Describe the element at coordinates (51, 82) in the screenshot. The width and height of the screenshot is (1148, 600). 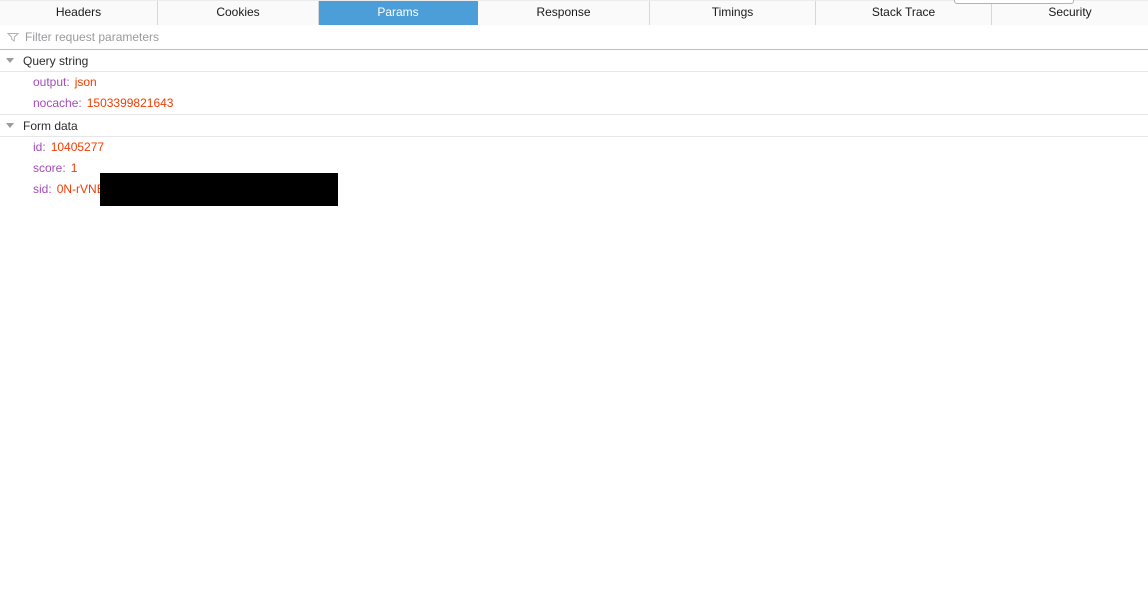
I see `param-key: output` at that location.